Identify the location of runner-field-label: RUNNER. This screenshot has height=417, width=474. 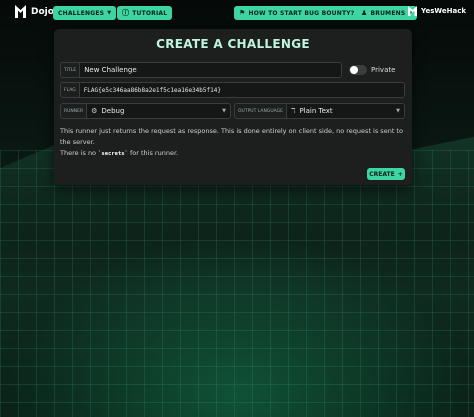
(74, 111).